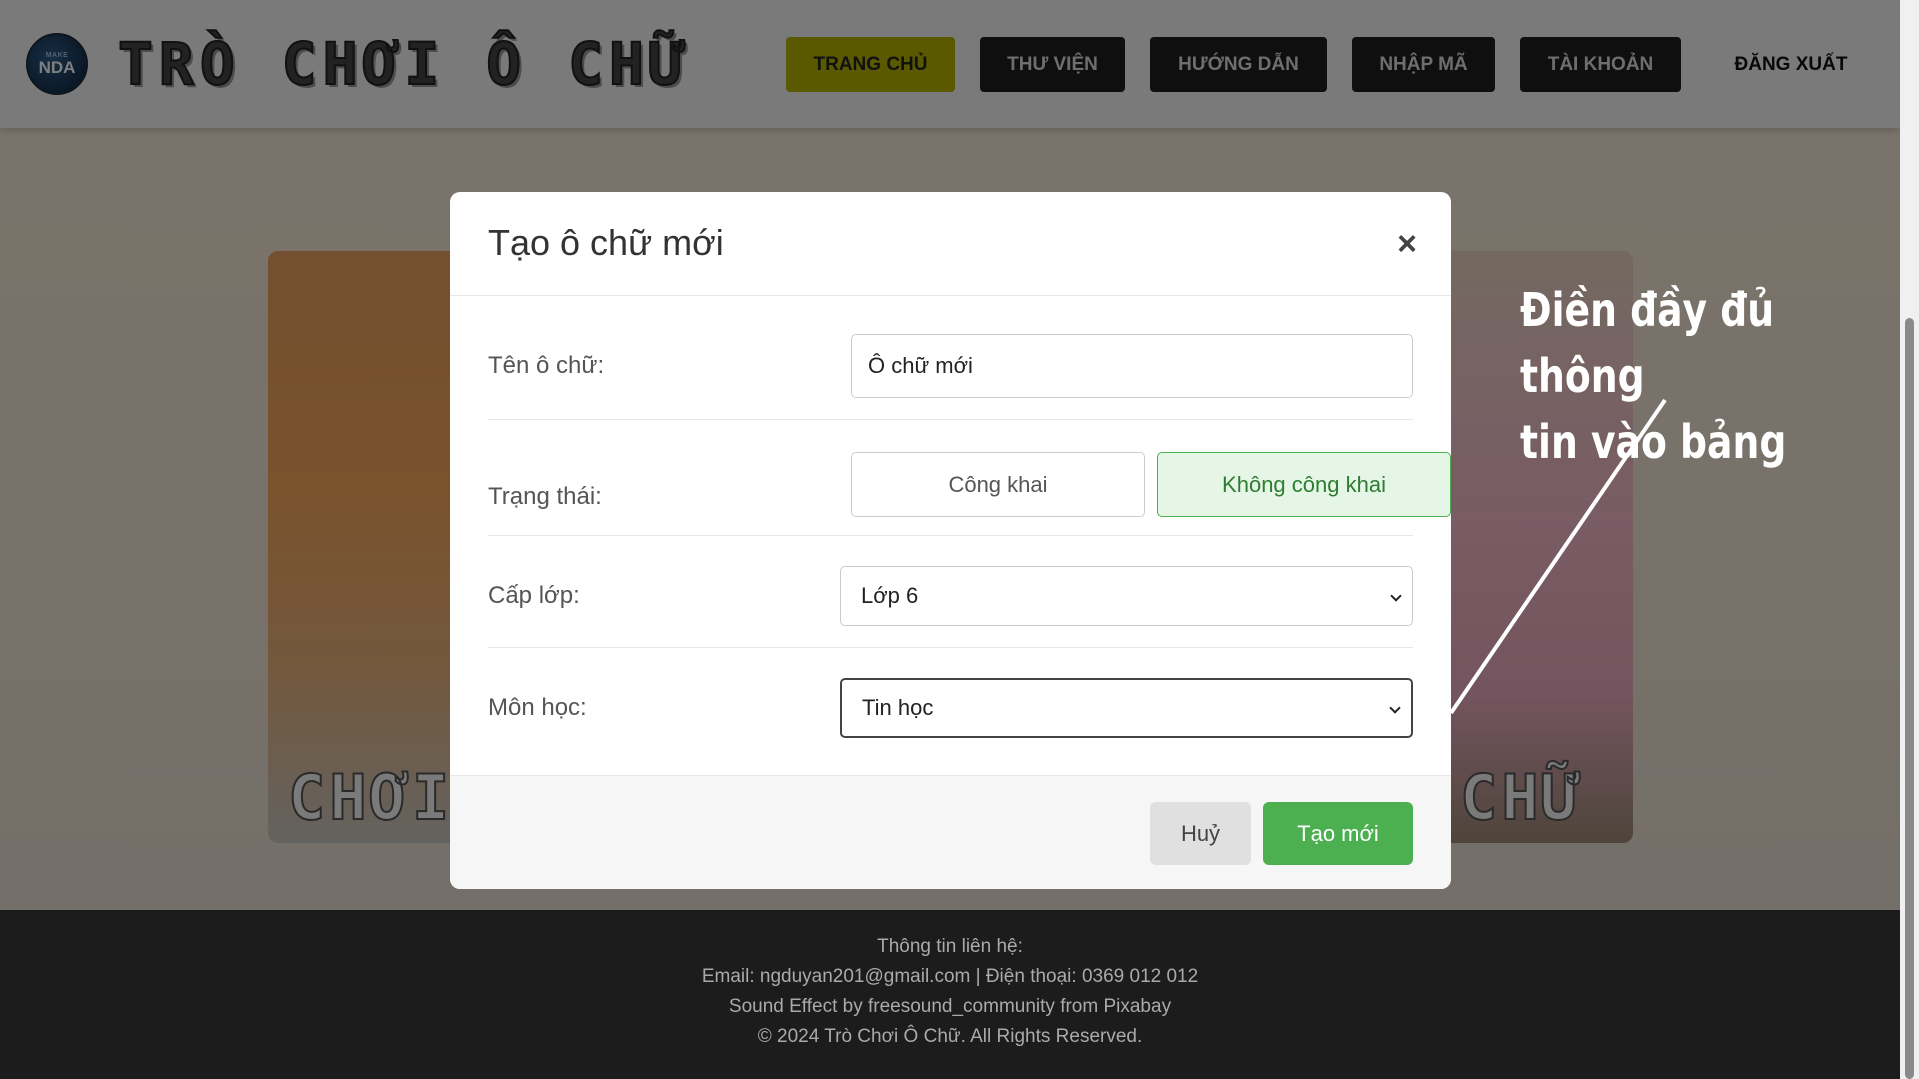 The image size is (1919, 1079). What do you see at coordinates (950, 244) in the screenshot?
I see `modal-header: Tạo ô chữ mới ×` at bounding box center [950, 244].